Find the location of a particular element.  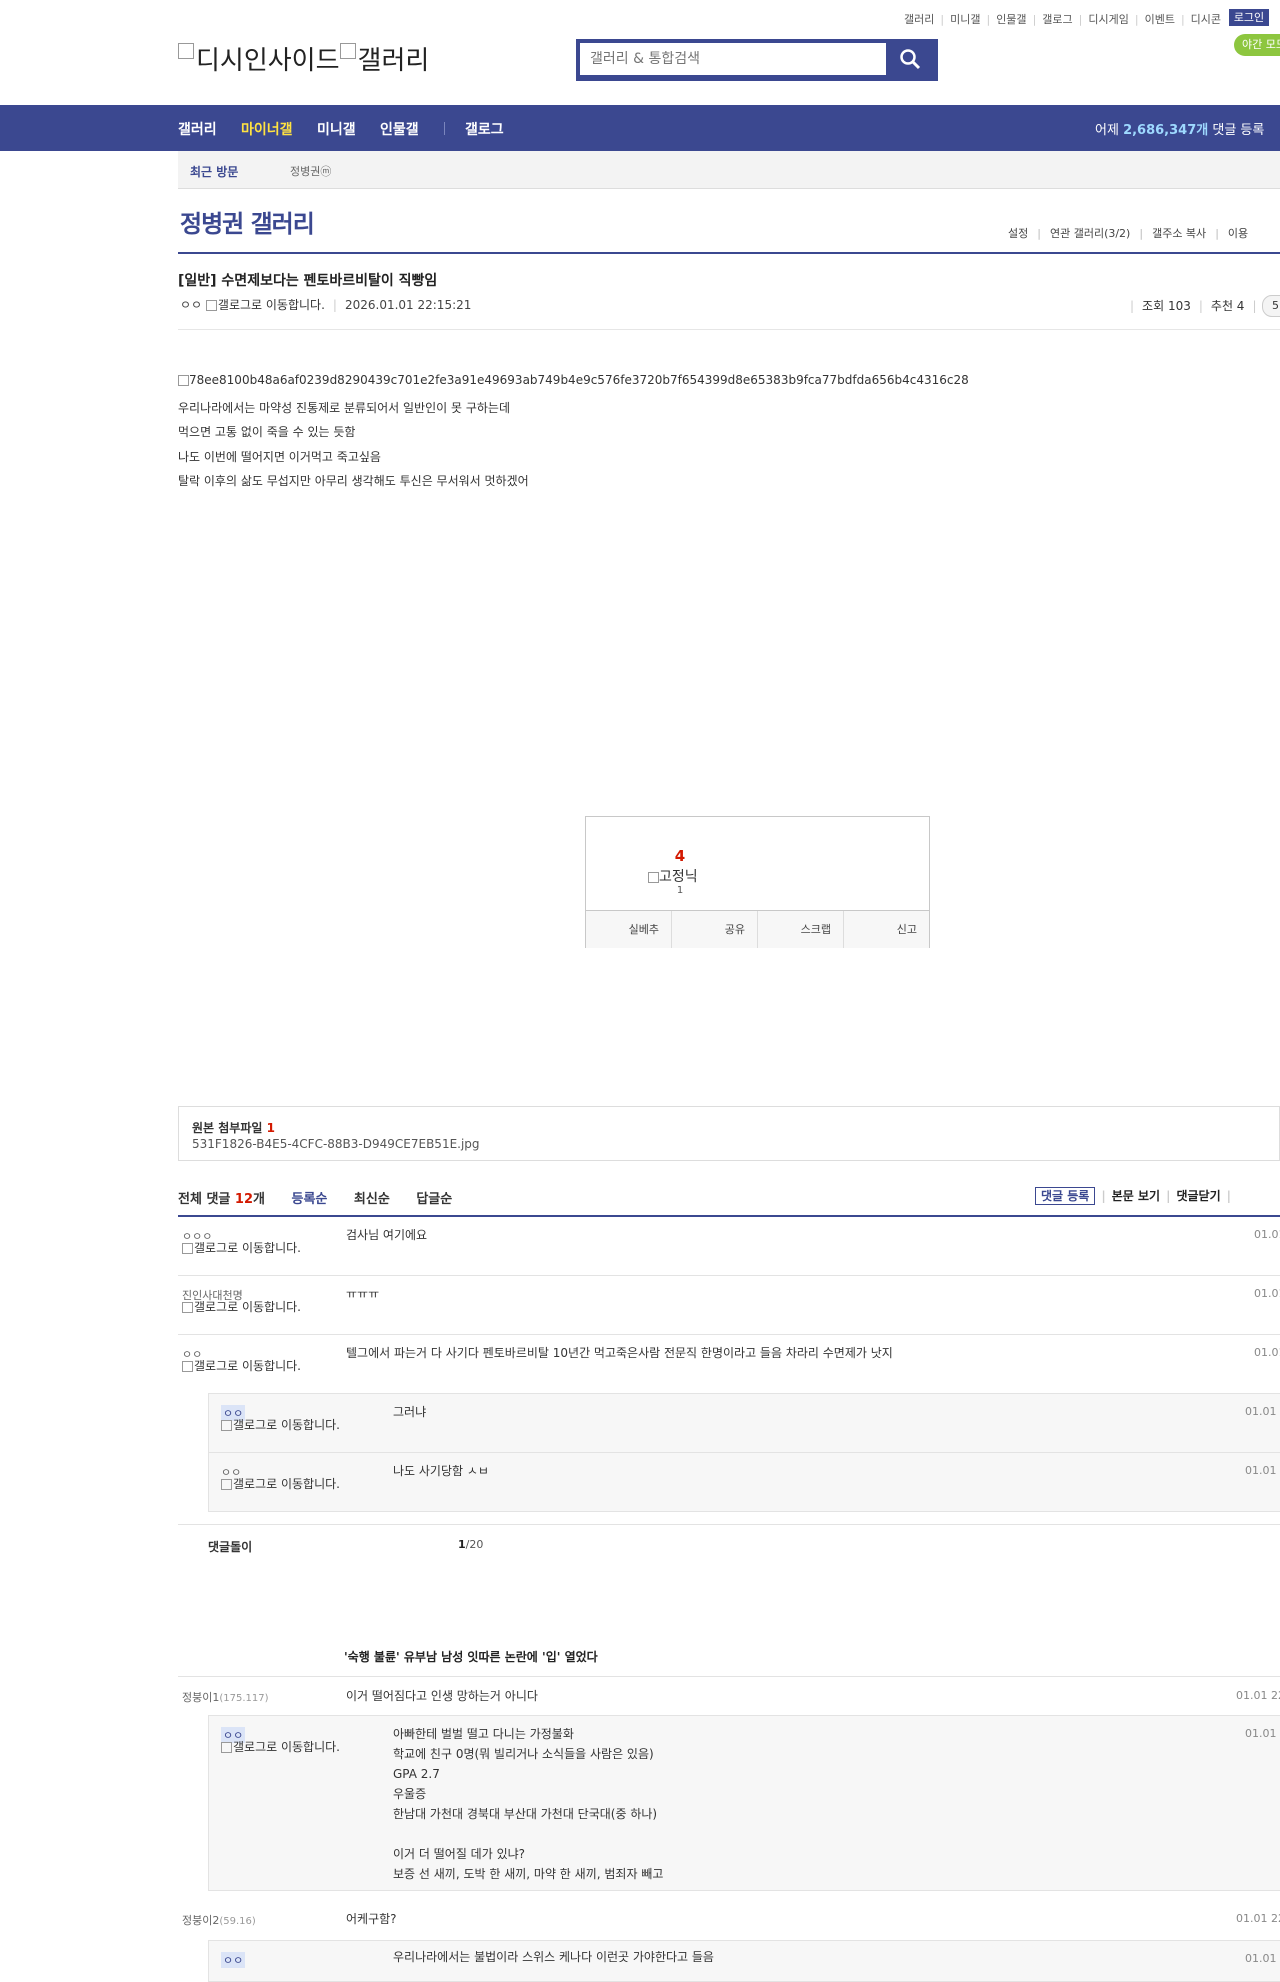

reply-line: 이거 더 떨어질 데가 있냐? is located at coordinates (459, 1854).